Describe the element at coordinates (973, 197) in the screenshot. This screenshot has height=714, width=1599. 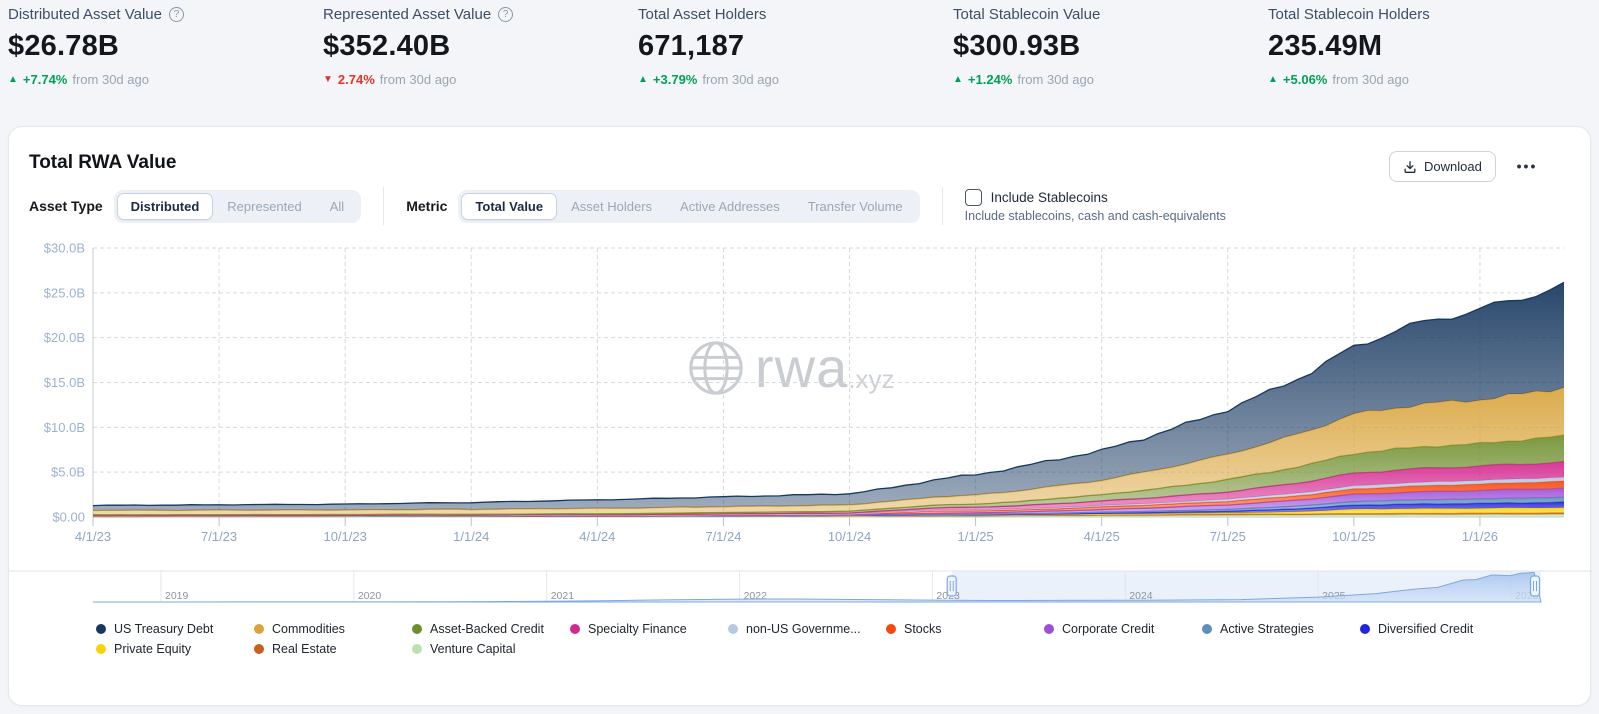
I see `include-stablecoins-checkbox` at that location.